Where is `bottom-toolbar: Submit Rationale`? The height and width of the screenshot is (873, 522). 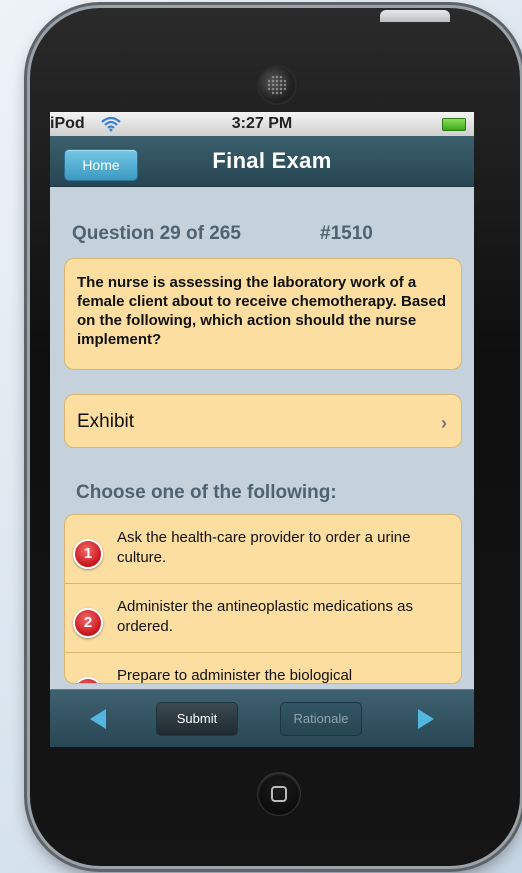
bottom-toolbar: Submit Rationale is located at coordinates (262, 718).